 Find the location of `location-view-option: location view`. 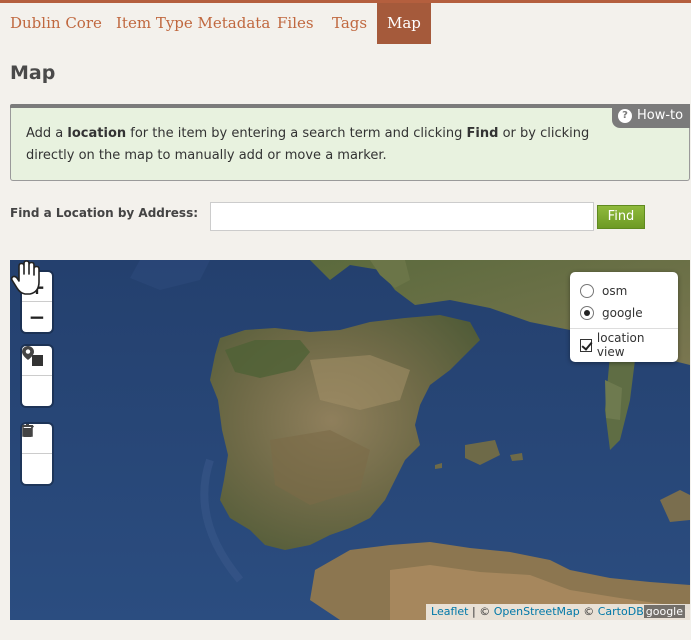

location-view-option: location view is located at coordinates (624, 345).